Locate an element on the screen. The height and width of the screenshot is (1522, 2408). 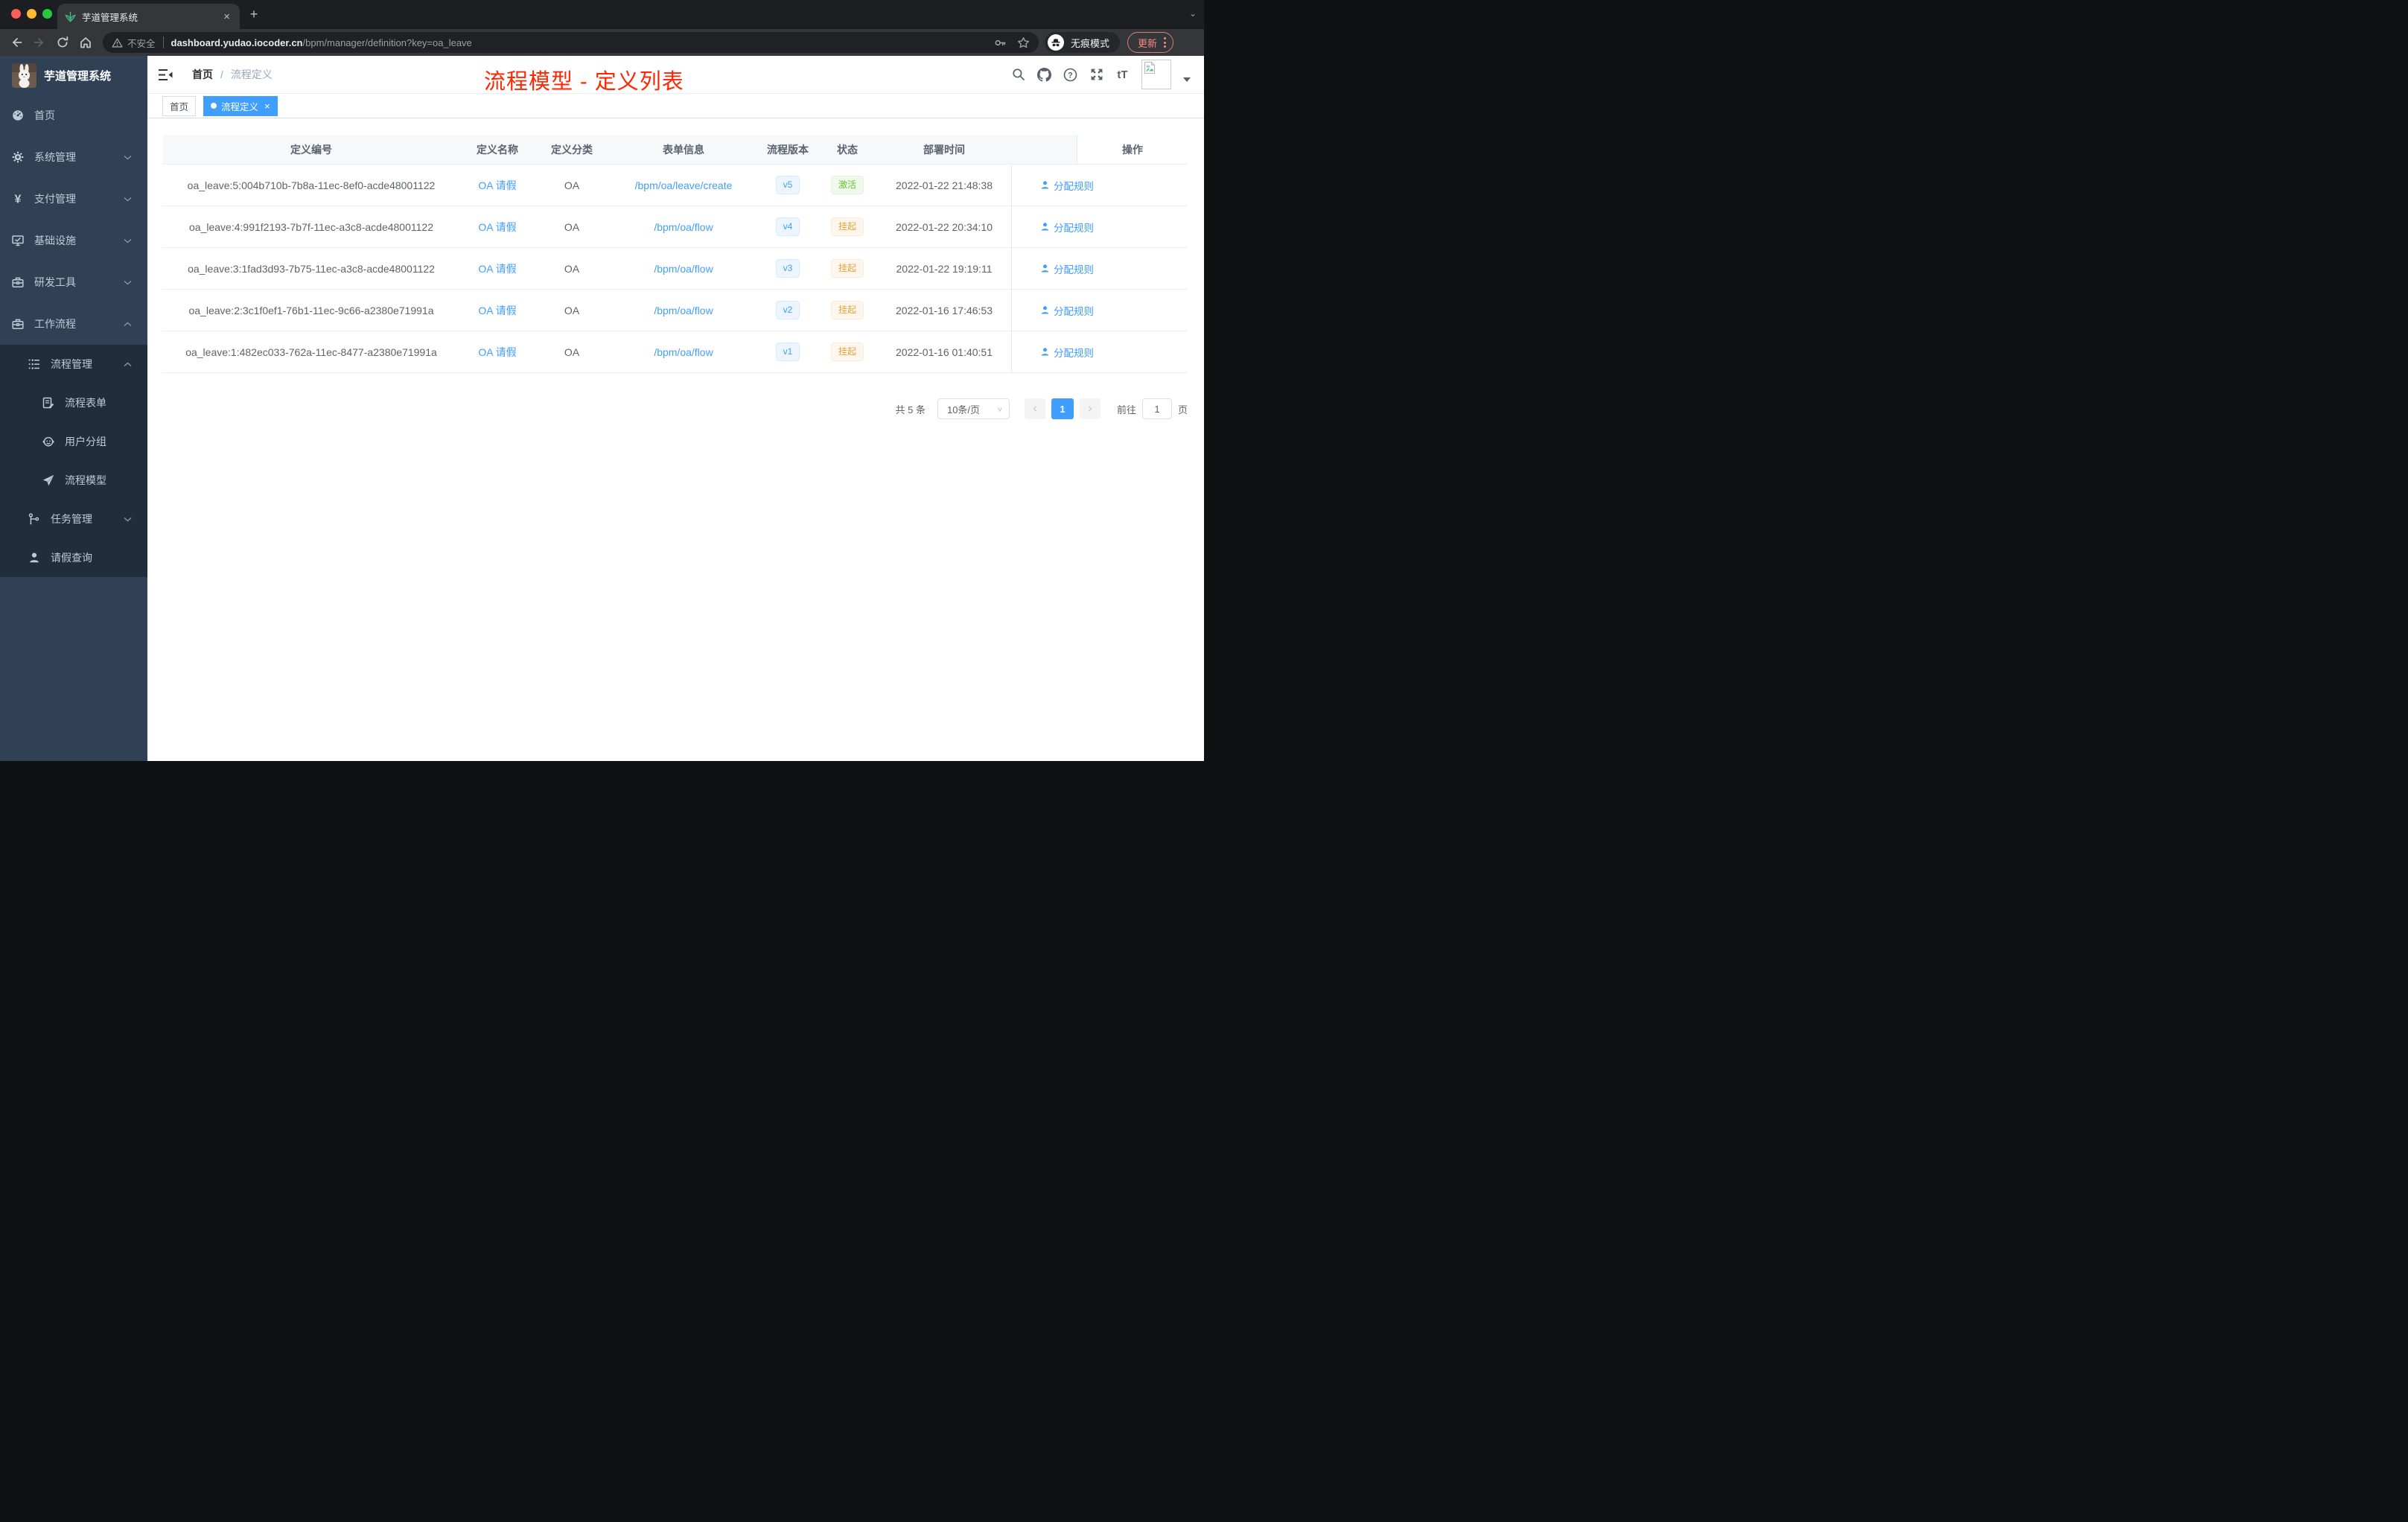
tag-close-icon: × is located at coordinates (267, 106).